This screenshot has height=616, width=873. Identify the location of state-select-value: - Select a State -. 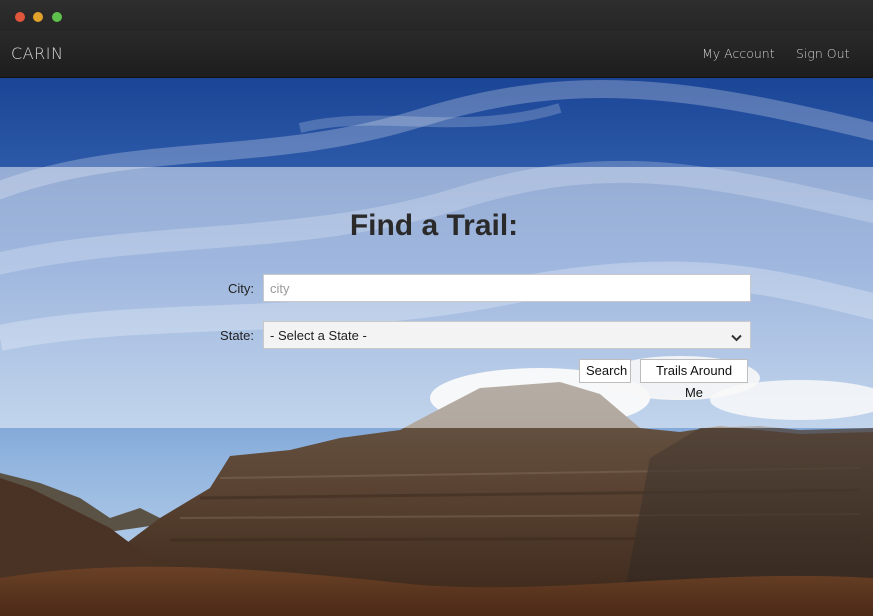
(318, 335).